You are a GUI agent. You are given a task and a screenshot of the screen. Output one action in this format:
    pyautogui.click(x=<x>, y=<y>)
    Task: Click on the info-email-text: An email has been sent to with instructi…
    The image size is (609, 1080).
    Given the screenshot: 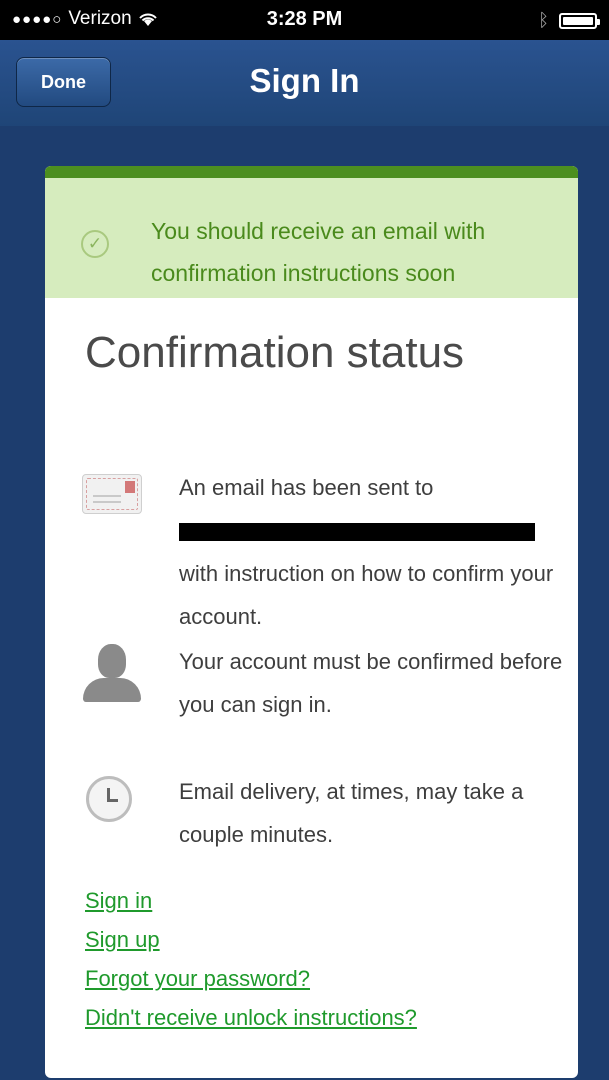 What is the action you would take?
    pyautogui.click(x=371, y=552)
    